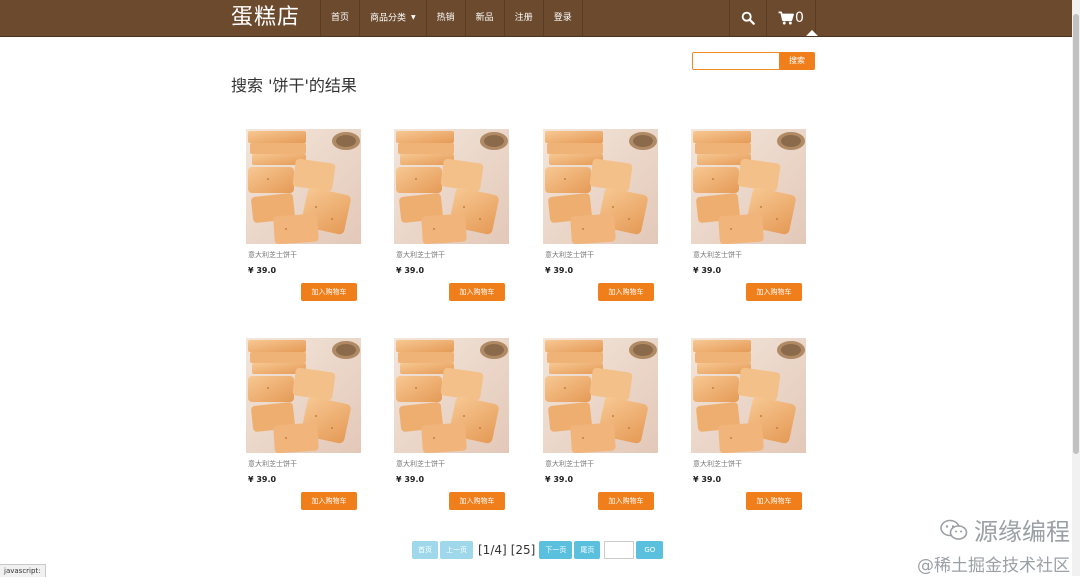 This screenshot has width=1080, height=577. Describe the element at coordinates (538, 549) in the screenshot. I see `pagination: 首页 上一页 [1/4] [25] 下一页 尾页 GO` at that location.